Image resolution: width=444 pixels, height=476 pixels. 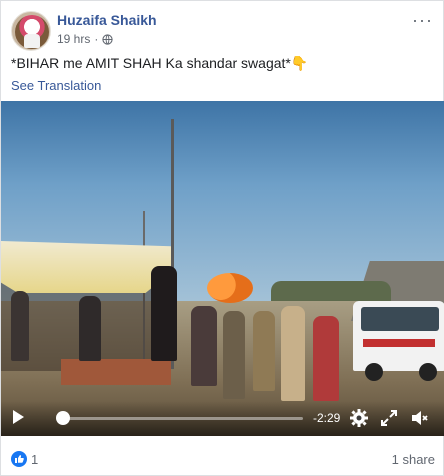 I want to click on post-header: Huzaifa Shaikh 19 hrs · ···, so click(x=223, y=31).